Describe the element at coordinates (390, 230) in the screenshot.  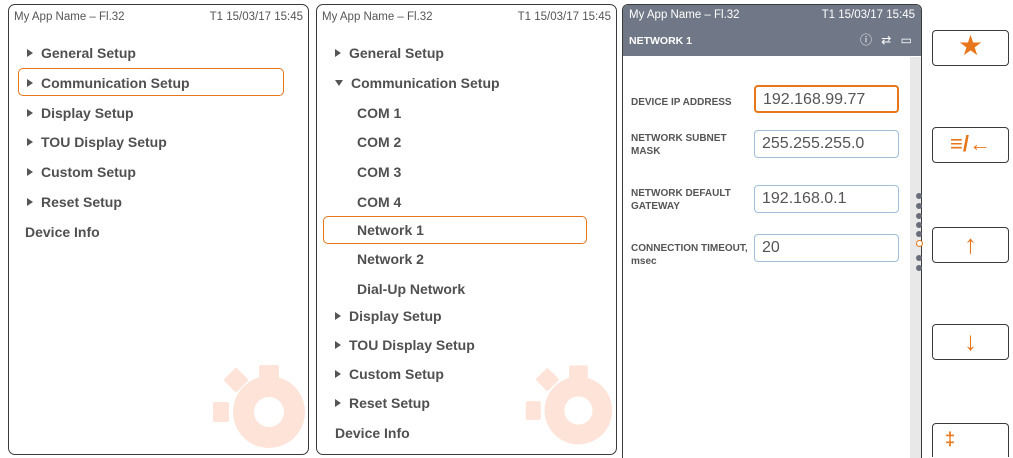
I see `submenu-item-network1: Network 1` at that location.